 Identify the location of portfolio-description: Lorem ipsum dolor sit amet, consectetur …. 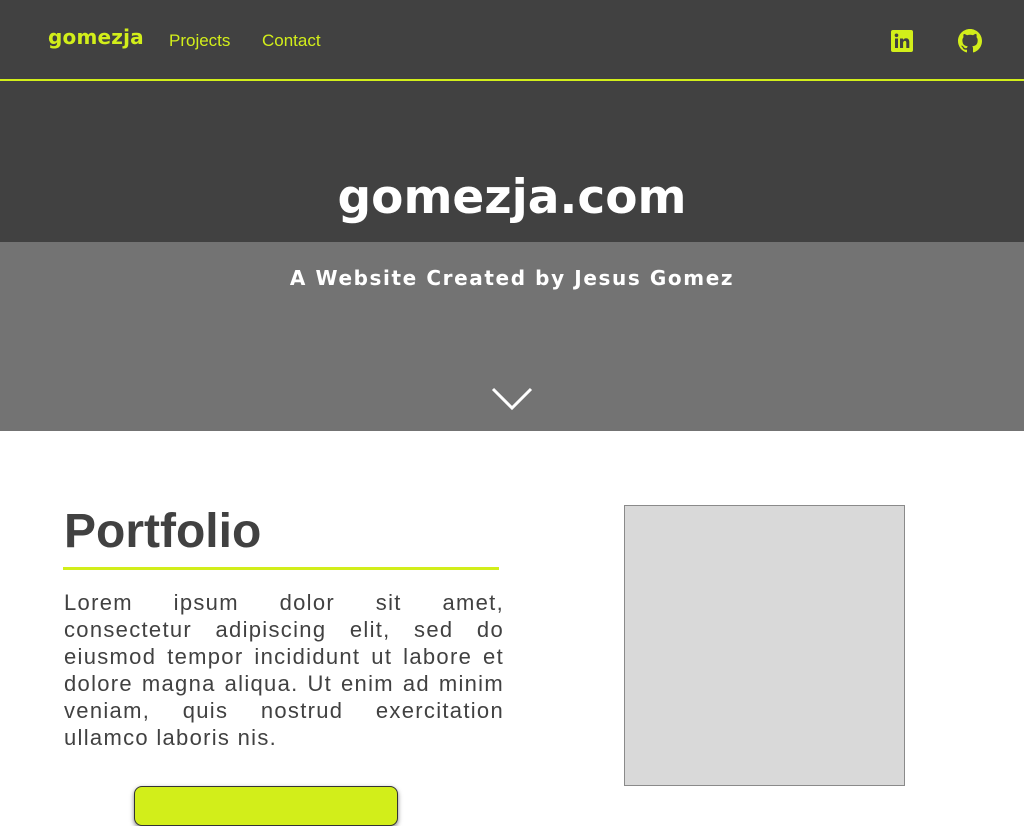
(284, 670).